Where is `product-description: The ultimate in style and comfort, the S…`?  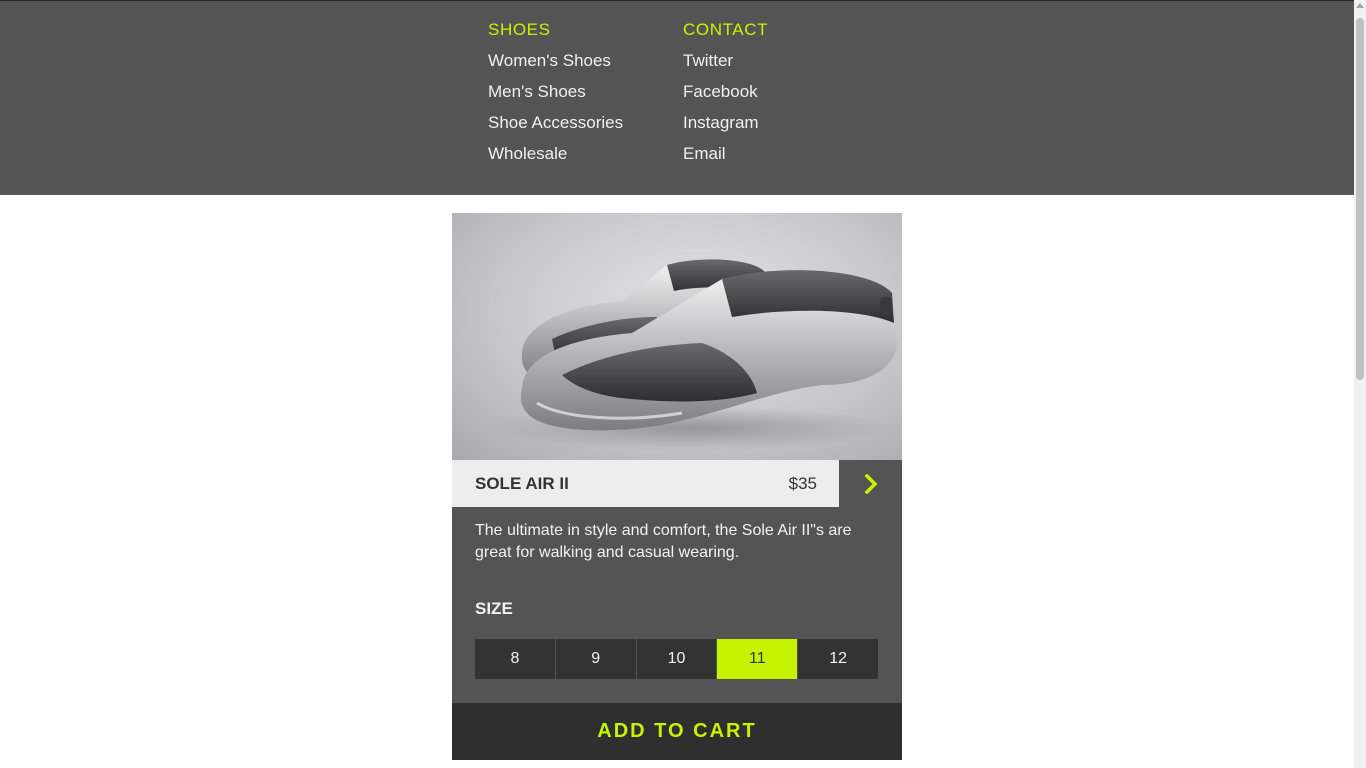 product-description: The ultimate in style and comfort, the S… is located at coordinates (663, 541).